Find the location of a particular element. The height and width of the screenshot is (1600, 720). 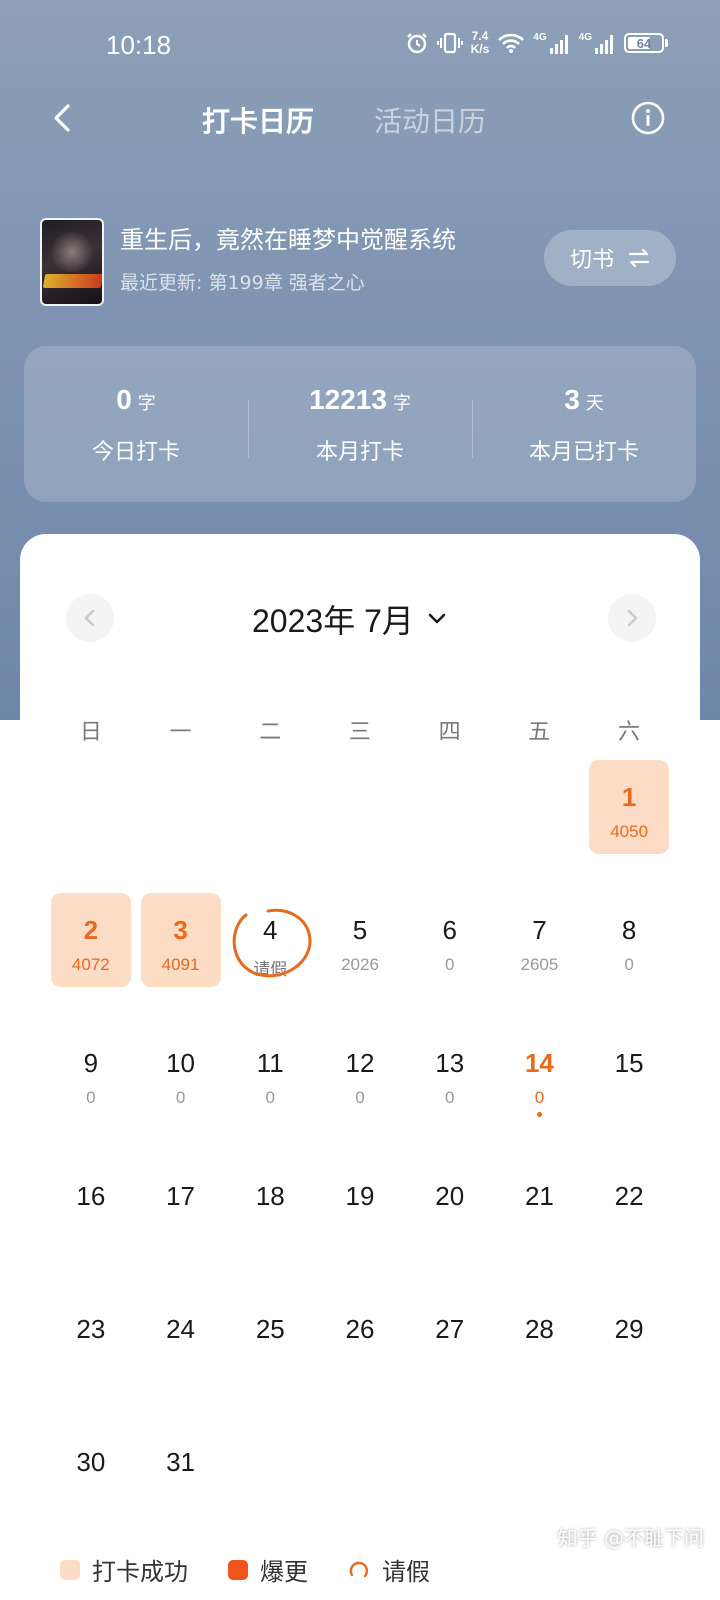

calendar-day-28: 28 is located at coordinates (539, 1339).